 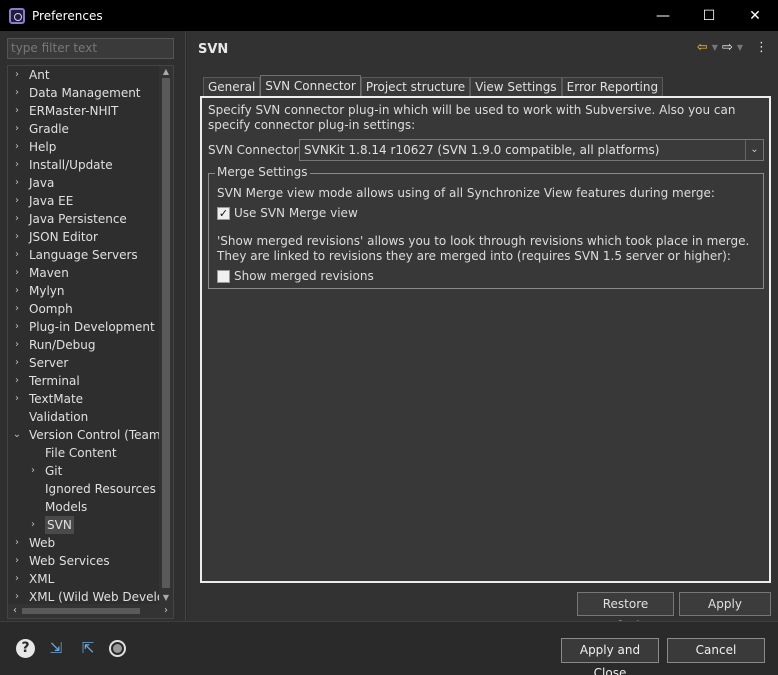 I want to click on sidebar-item: › Gradle, so click(x=84, y=129).